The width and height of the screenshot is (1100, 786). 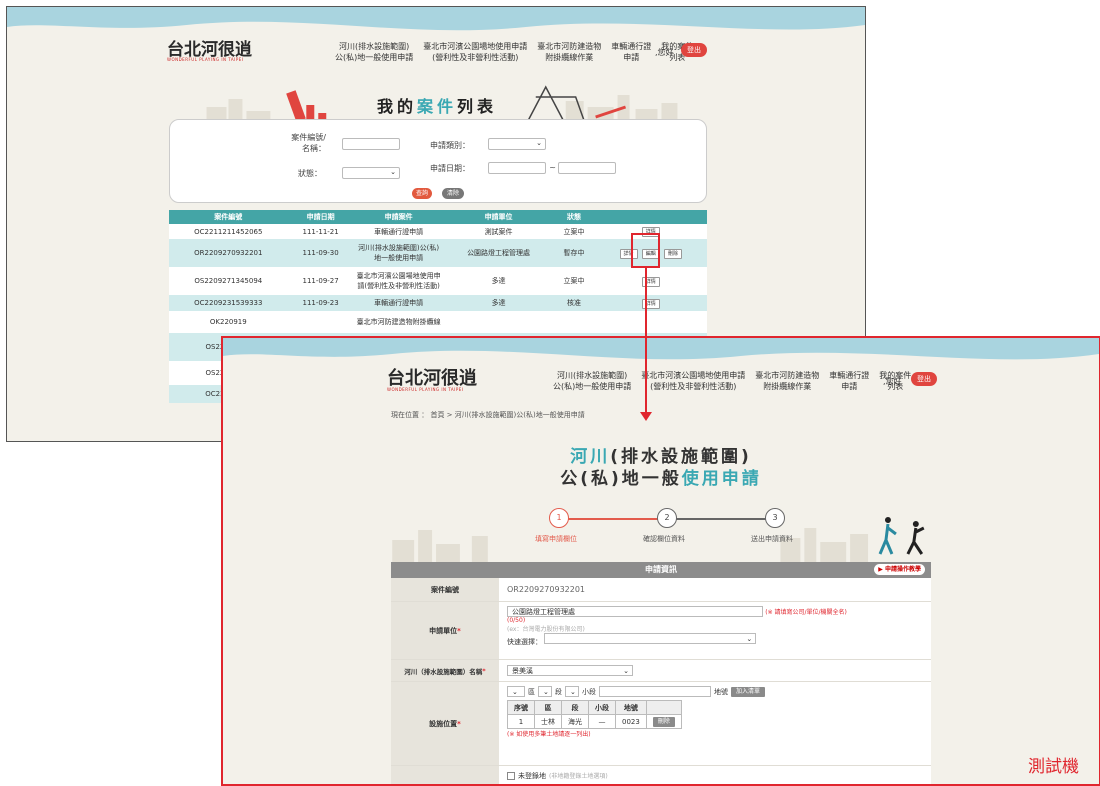 What do you see at coordinates (511, 775) in the screenshot?
I see `unregistered-checkbox` at bounding box center [511, 775].